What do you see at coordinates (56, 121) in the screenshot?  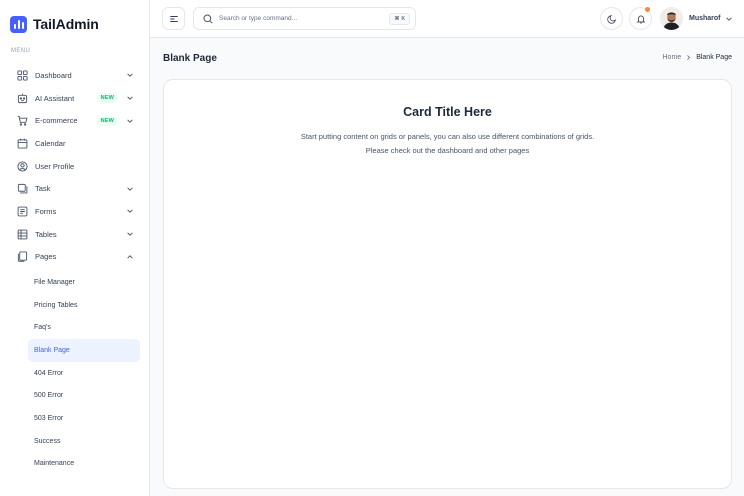 I see `sidebar-item-label: E-commerce` at bounding box center [56, 121].